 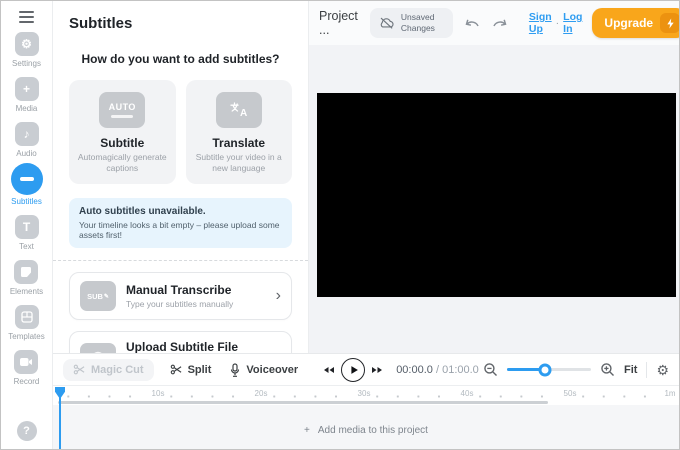 I want to click on sidebar-item-settings: ⚙ Settings, so click(x=26, y=50).